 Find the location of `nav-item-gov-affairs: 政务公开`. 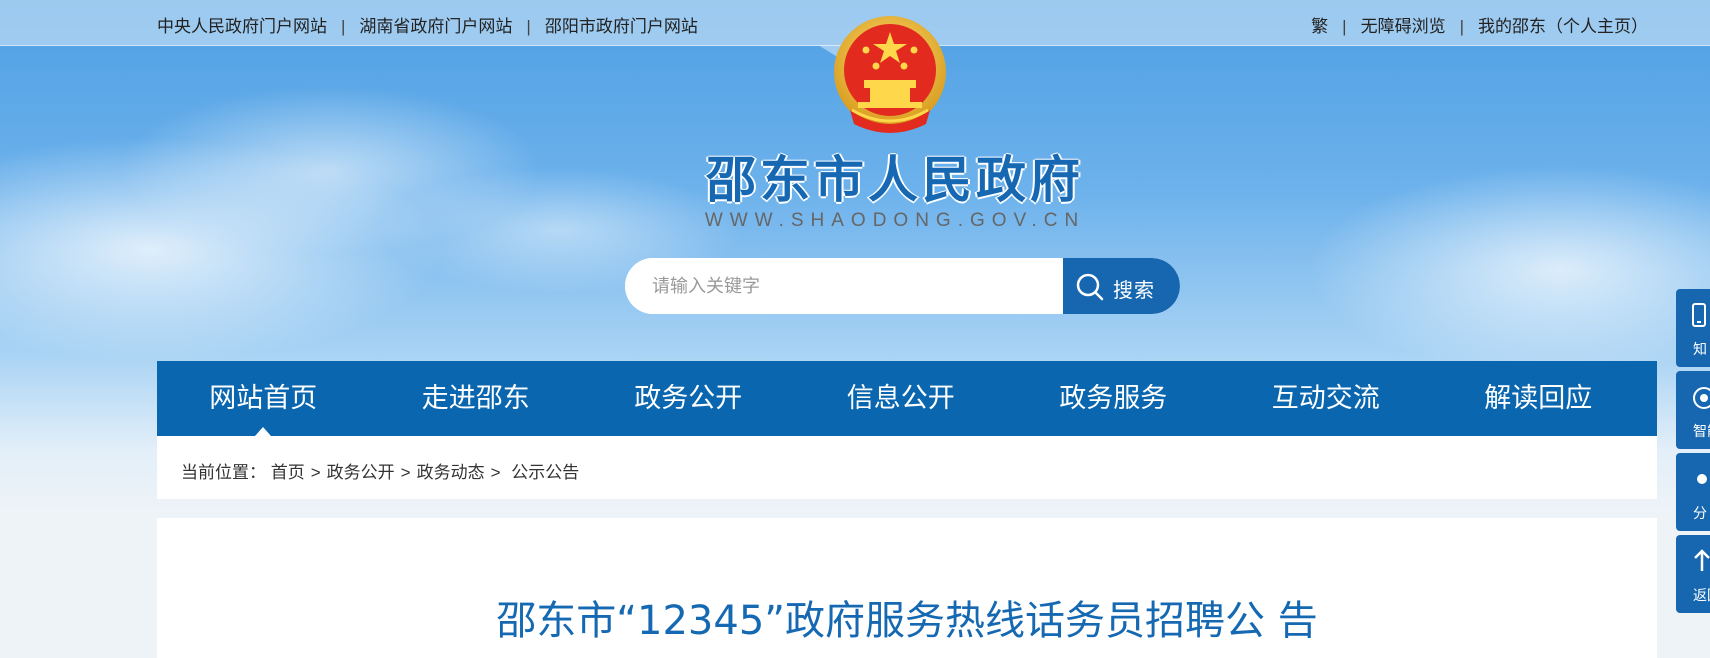

nav-item-gov-affairs: 政务公开 is located at coordinates (688, 398).